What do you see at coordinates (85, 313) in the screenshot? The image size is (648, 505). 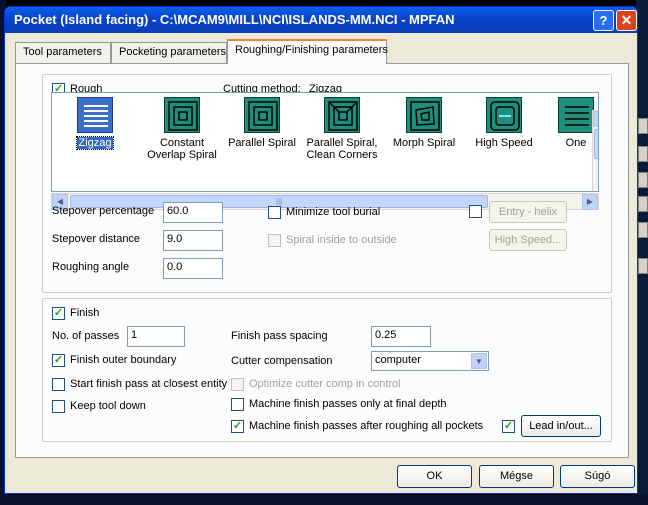 I see `finish-label: Finish` at bounding box center [85, 313].